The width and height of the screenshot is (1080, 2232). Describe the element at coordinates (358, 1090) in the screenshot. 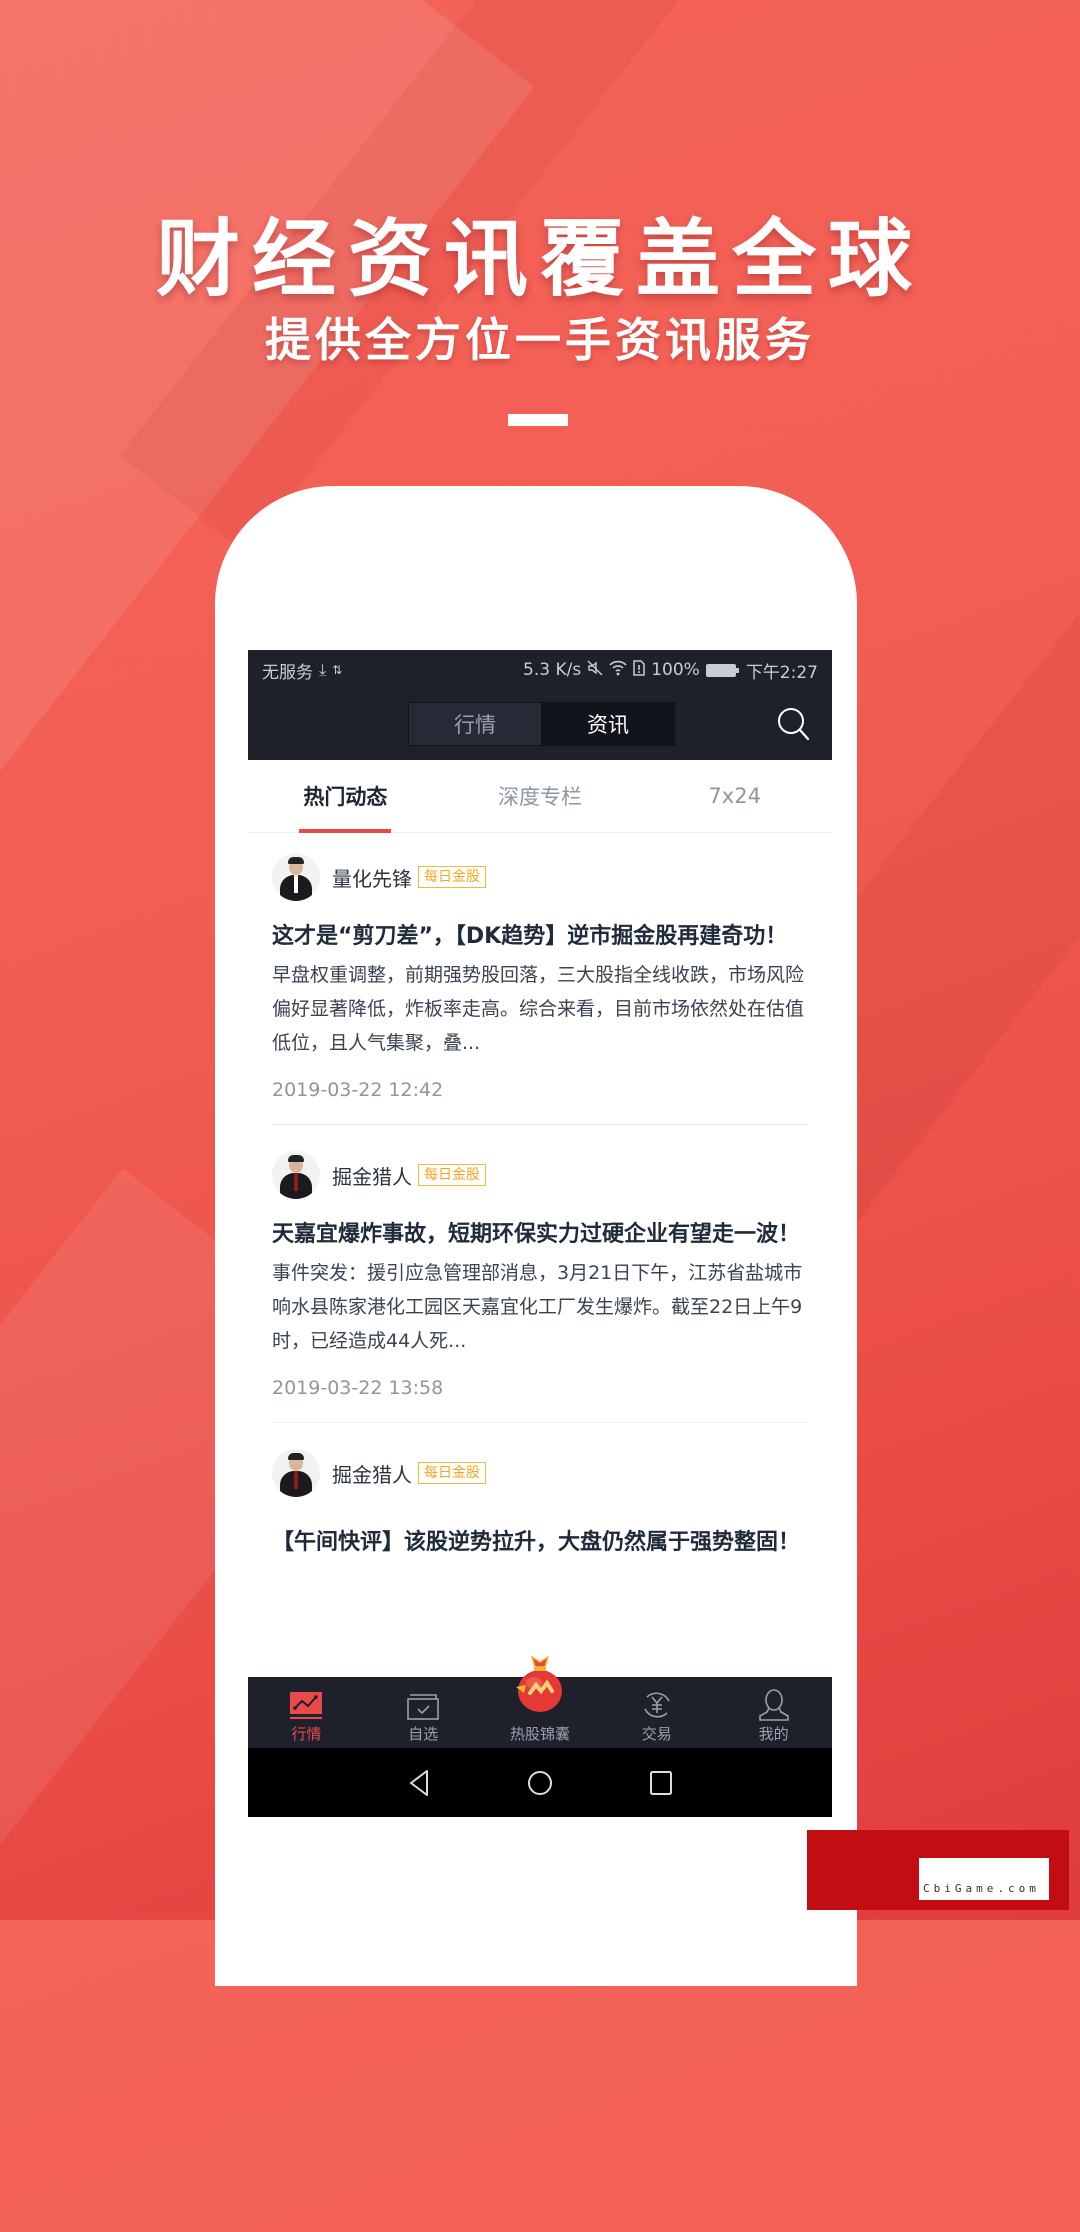

I see `article-time: 2019-03-22 12:42` at that location.